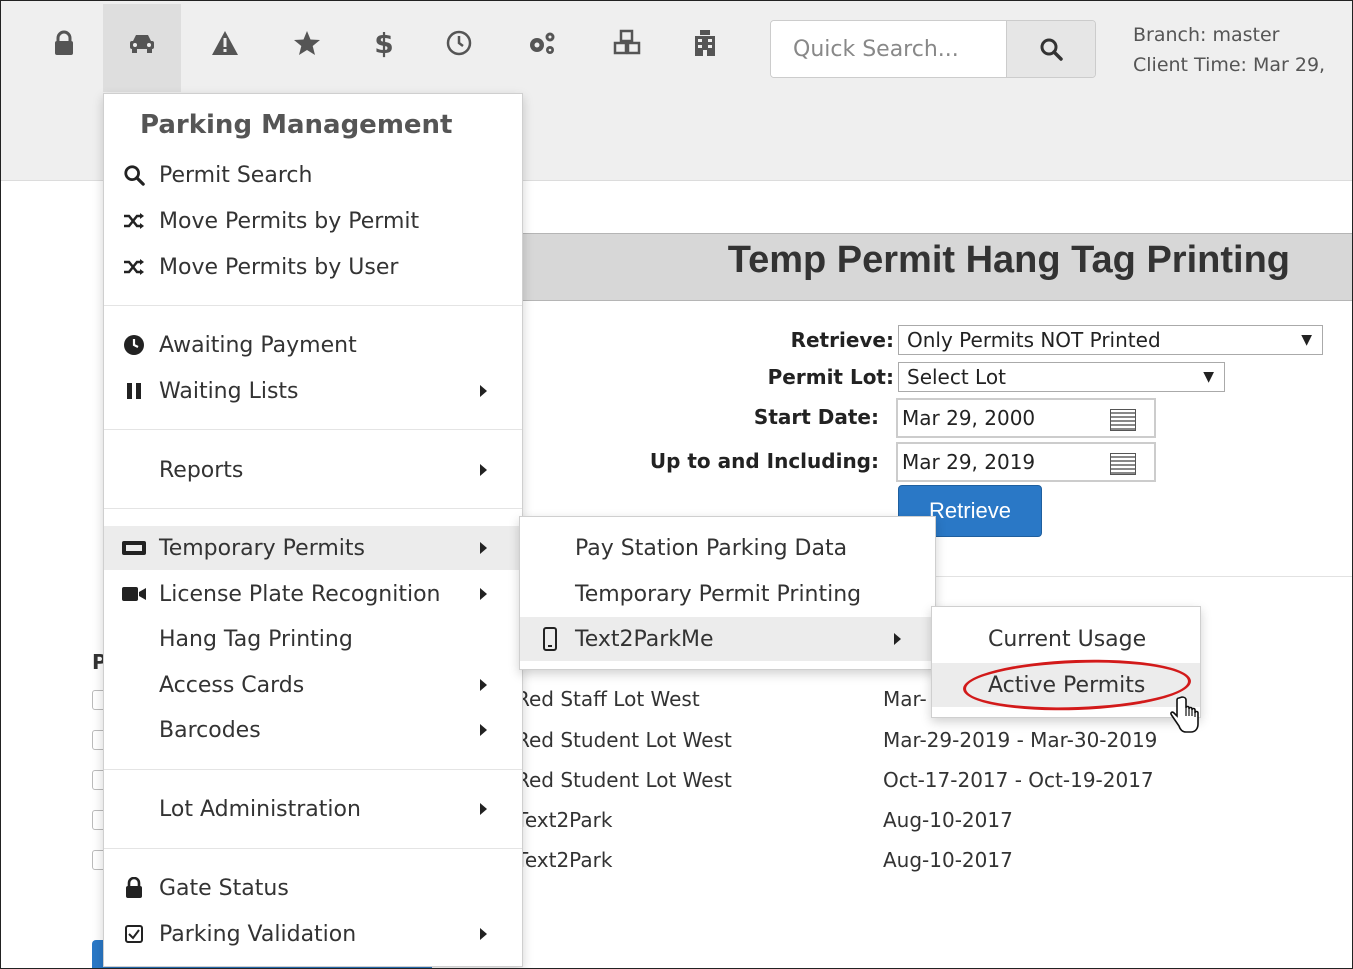 Image resolution: width=1353 pixels, height=969 pixels. Describe the element at coordinates (296, 125) in the screenshot. I see `menu-header: Parking Management` at that location.